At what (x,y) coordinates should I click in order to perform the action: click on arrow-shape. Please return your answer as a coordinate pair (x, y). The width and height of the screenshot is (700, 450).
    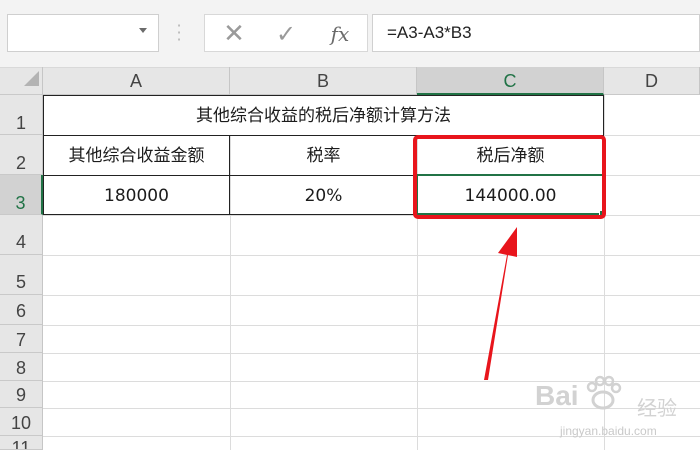
    Looking at the image, I should click on (500, 303).